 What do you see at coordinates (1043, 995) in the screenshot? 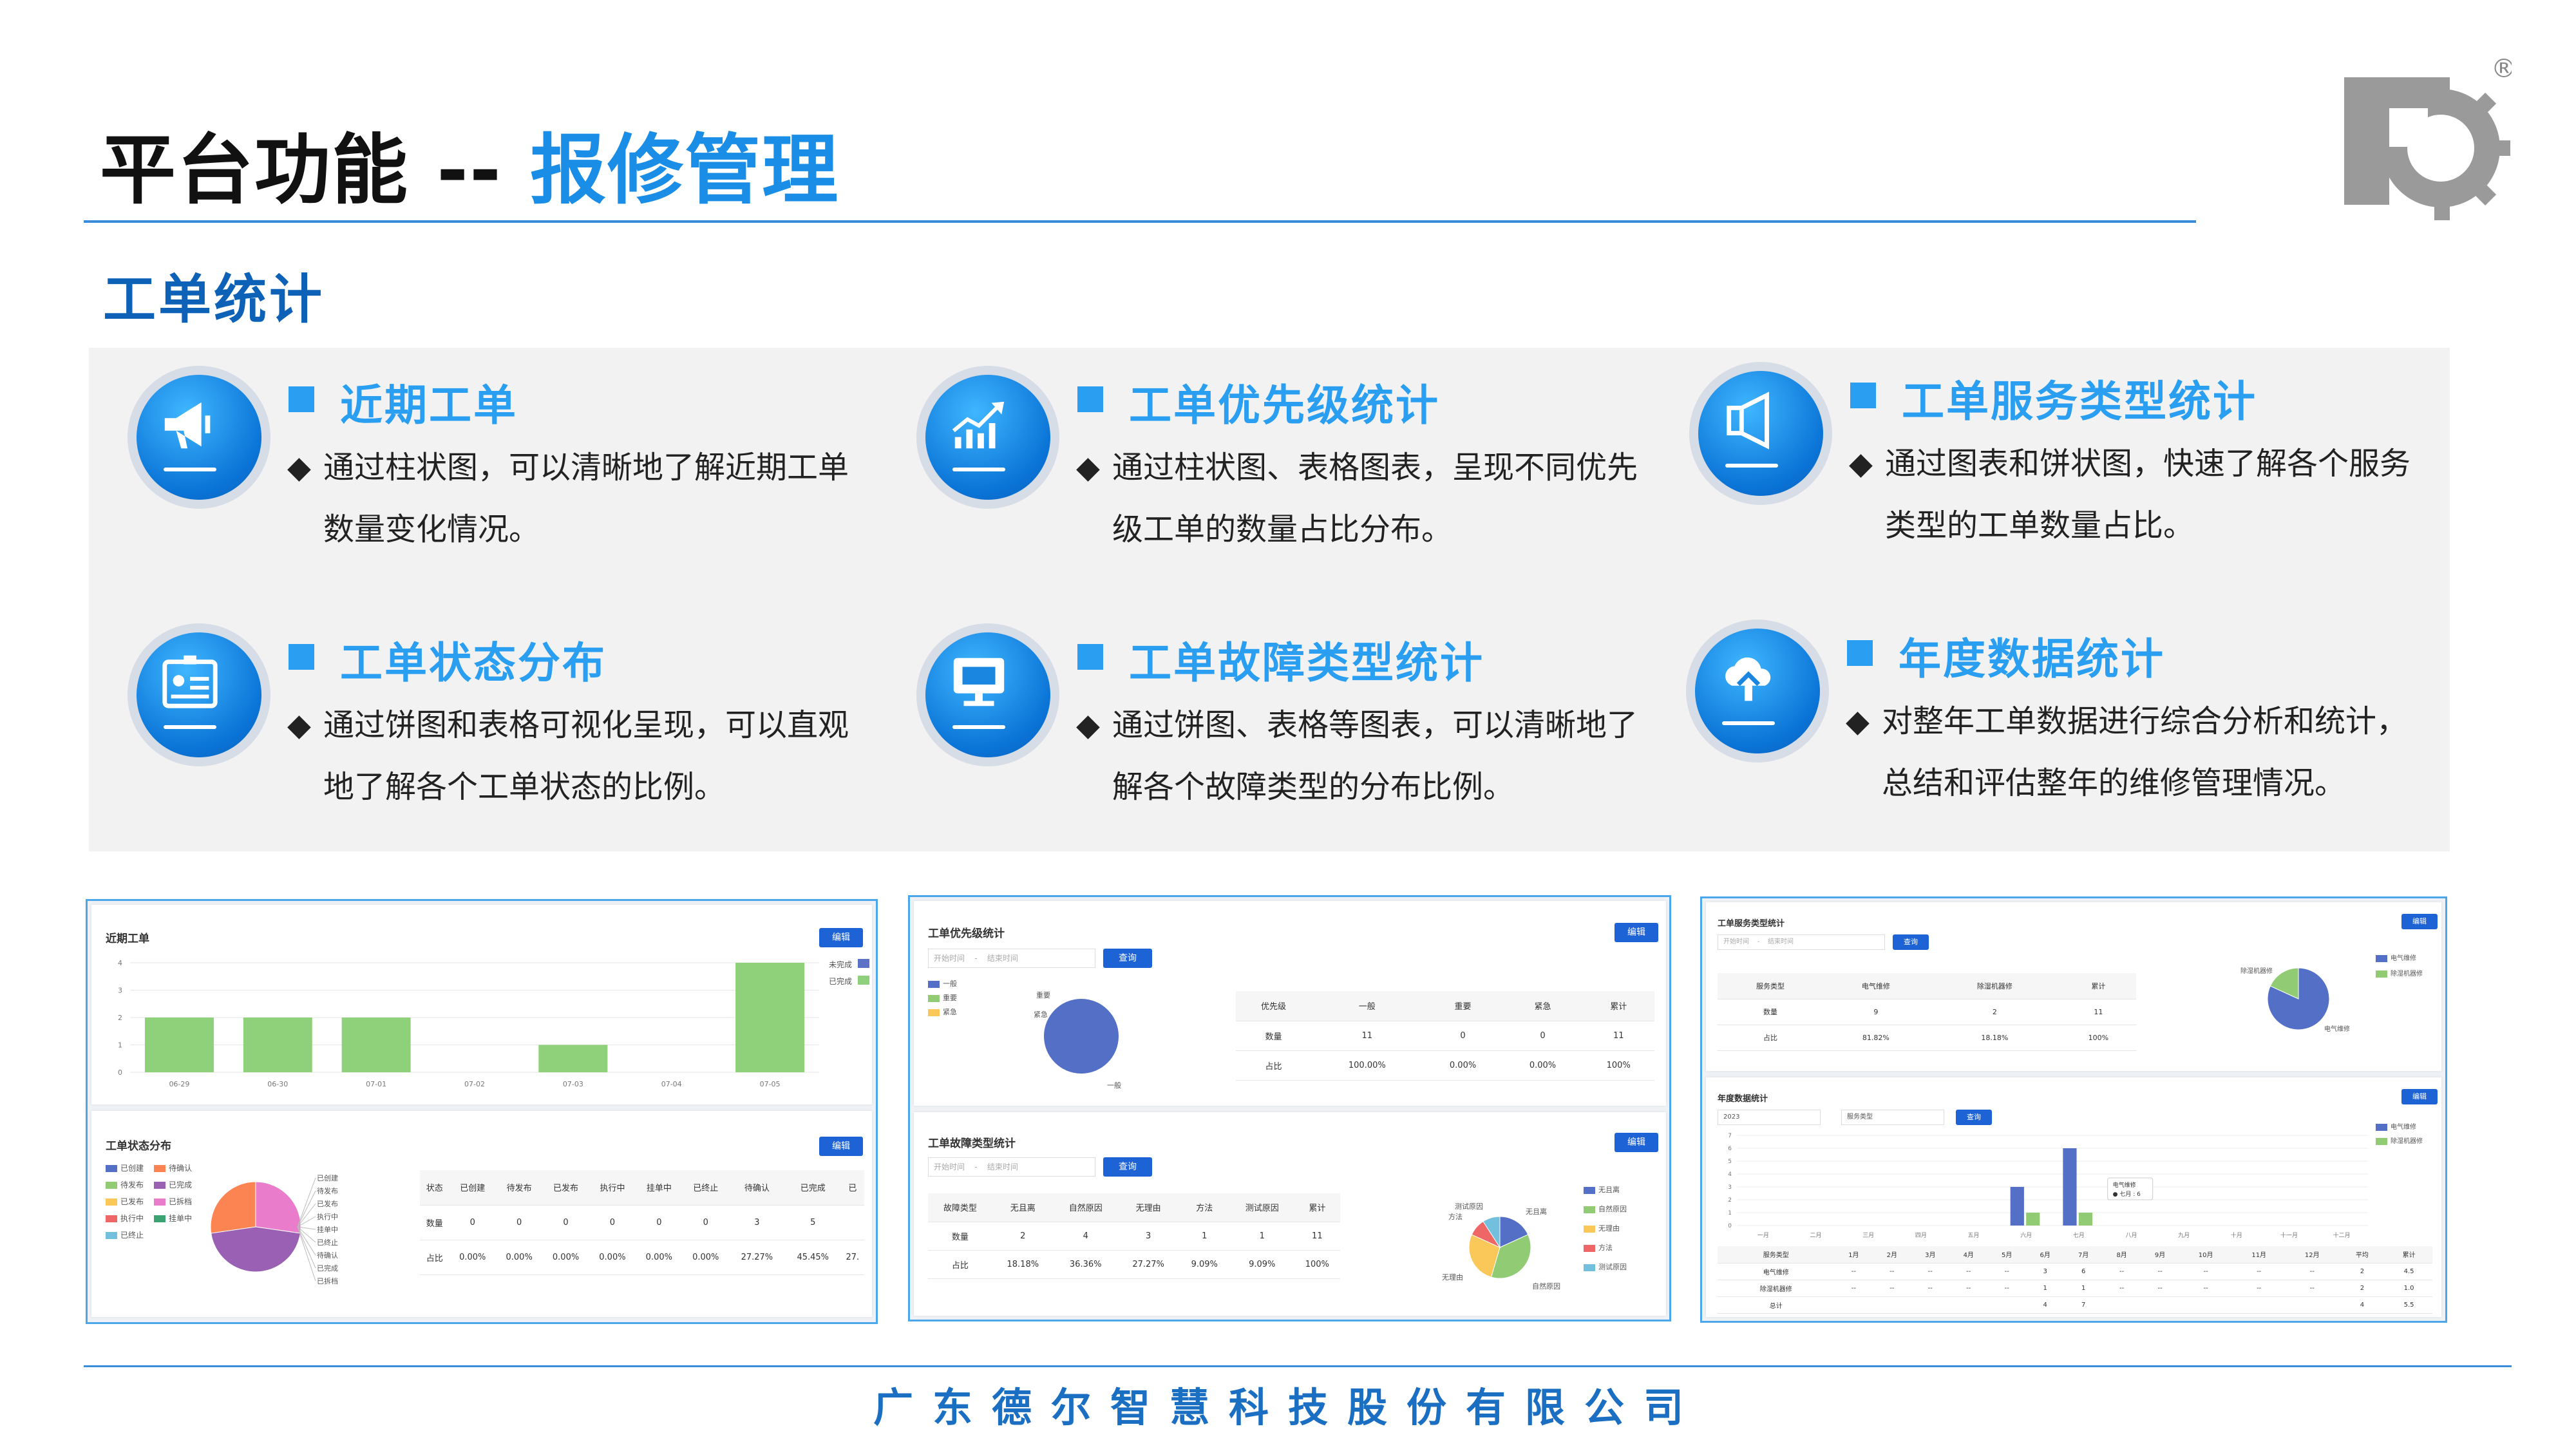
I see `pie-label: 重要` at bounding box center [1043, 995].